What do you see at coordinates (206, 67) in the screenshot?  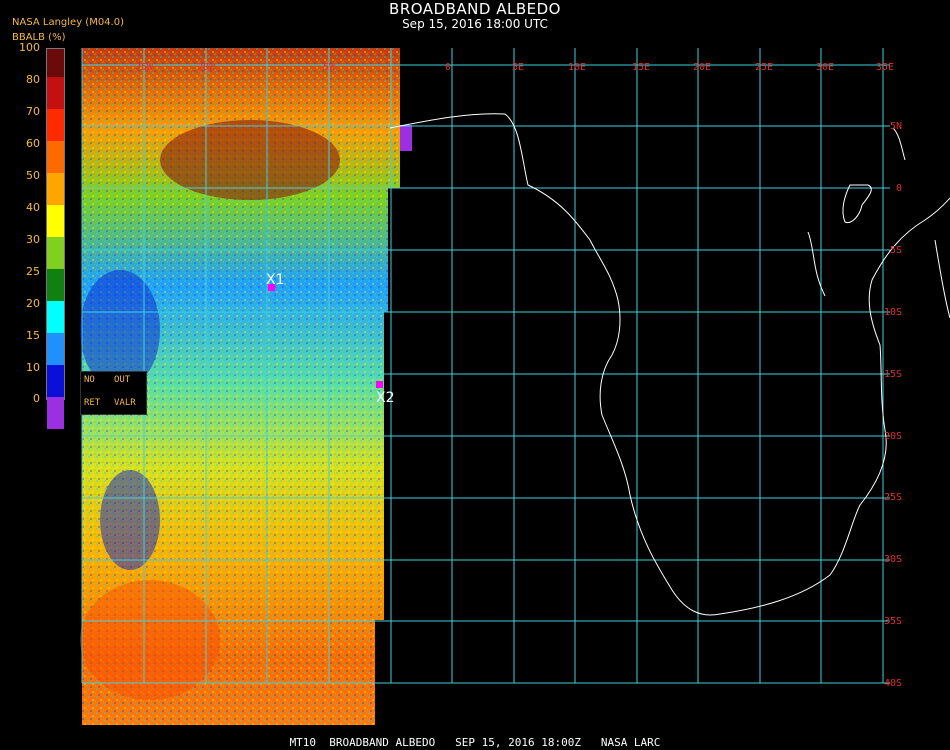 I see `longitude-label: 20W` at bounding box center [206, 67].